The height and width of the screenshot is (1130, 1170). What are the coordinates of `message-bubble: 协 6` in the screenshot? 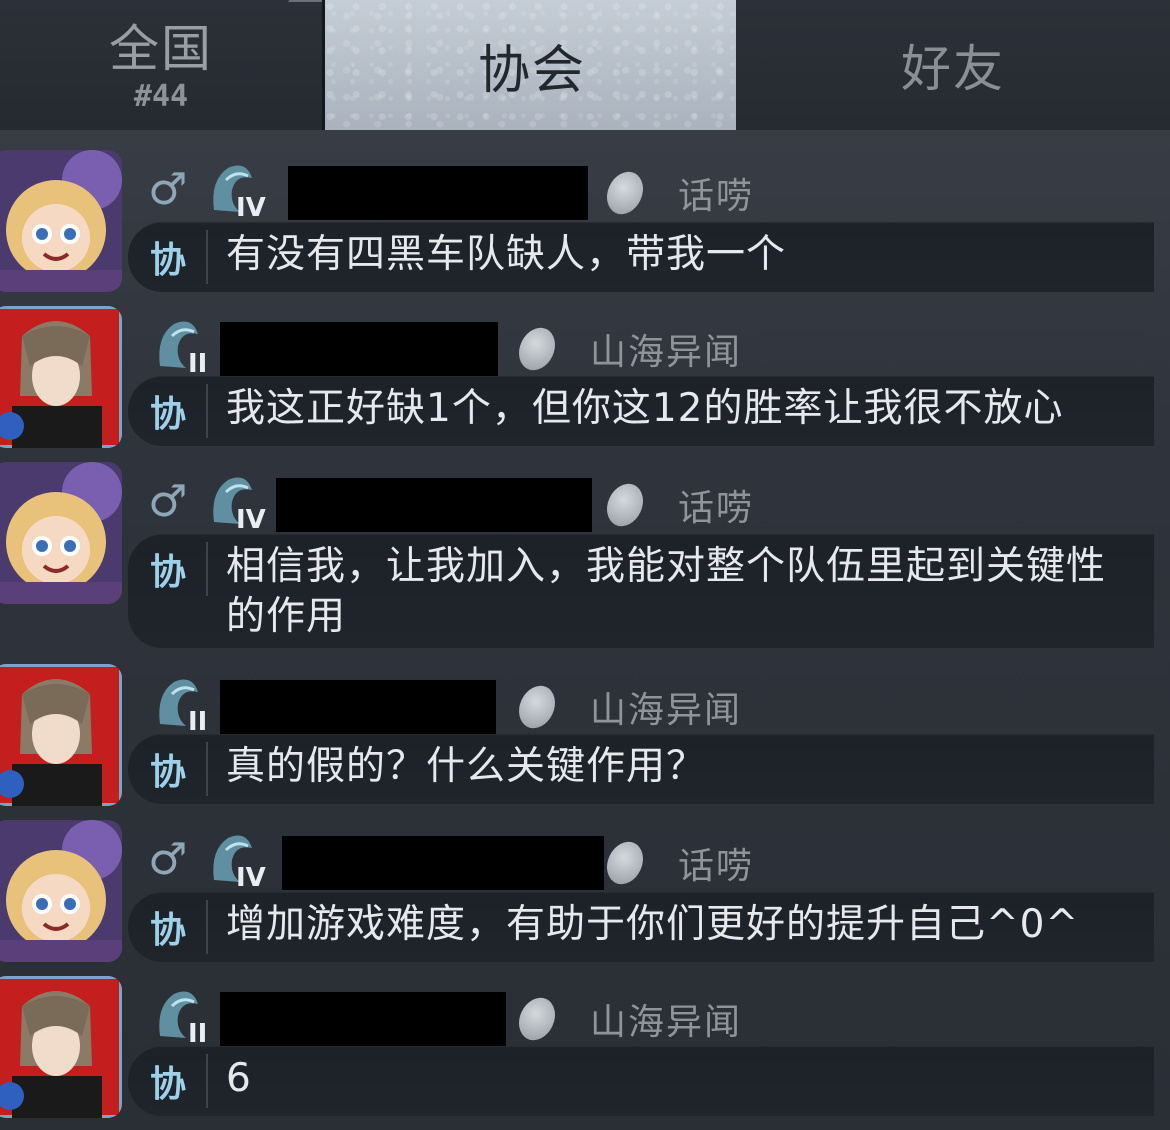 It's located at (641, 1081).